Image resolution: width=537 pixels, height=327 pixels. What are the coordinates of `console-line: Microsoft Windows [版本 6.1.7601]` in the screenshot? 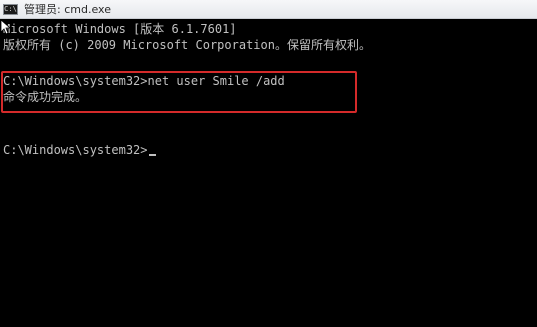 It's located at (120, 29).